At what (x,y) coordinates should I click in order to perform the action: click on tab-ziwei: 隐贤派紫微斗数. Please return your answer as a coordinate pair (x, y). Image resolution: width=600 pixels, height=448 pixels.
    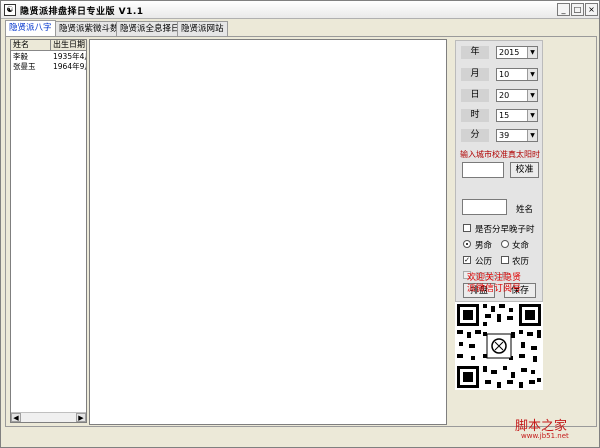
    Looking at the image, I should click on (89, 28).